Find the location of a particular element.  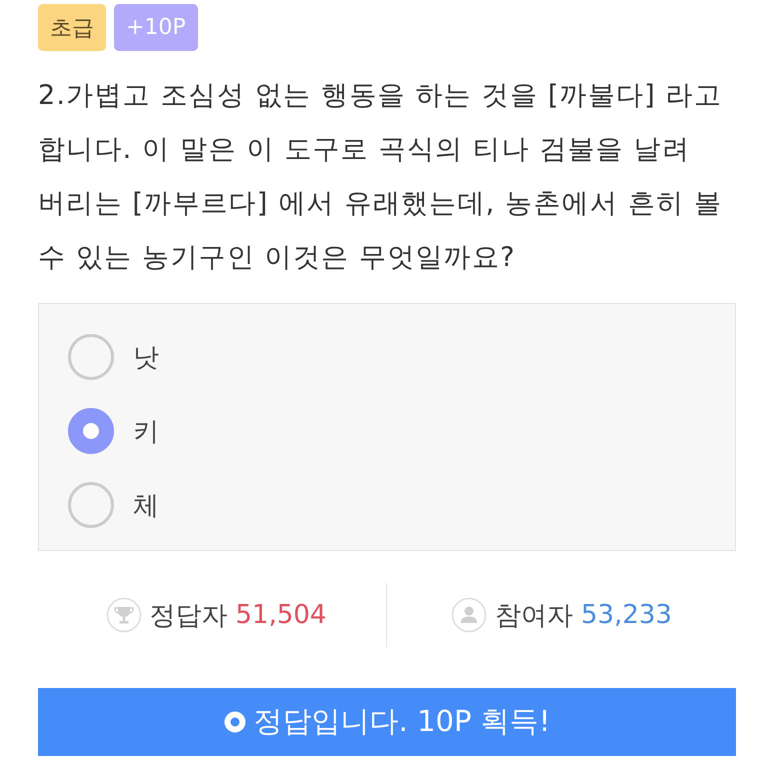

points-badge: +10P is located at coordinates (156, 27).